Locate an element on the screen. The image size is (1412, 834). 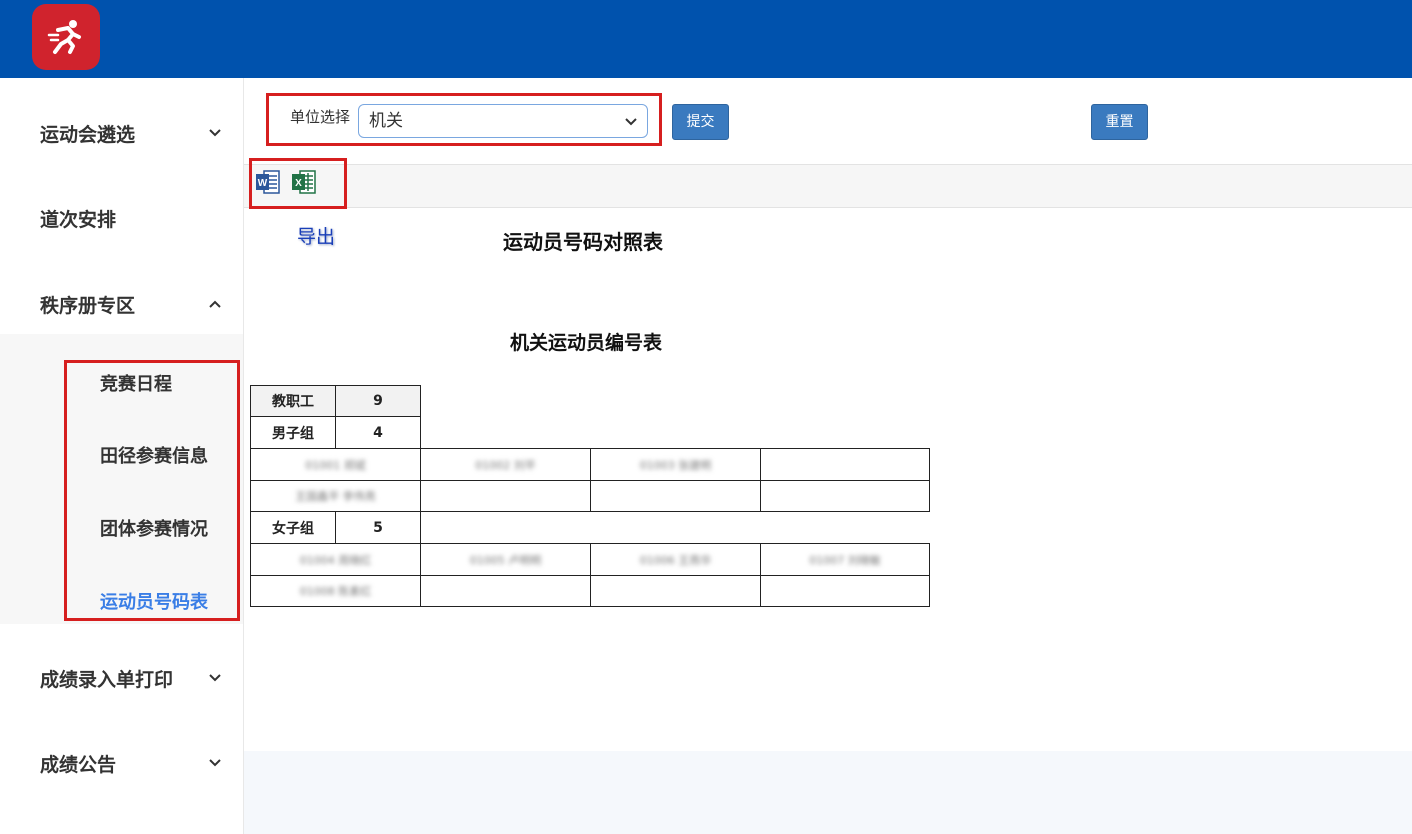
athlete-entry: 王国鑫平 李伟亮 is located at coordinates (335, 496).